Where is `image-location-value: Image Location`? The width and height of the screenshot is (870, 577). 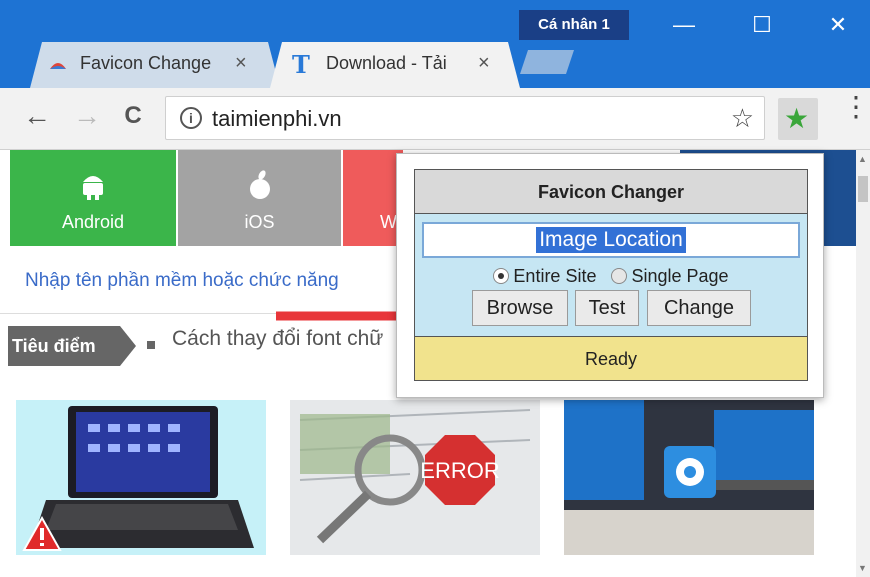
image-location-value: Image Location is located at coordinates (611, 240).